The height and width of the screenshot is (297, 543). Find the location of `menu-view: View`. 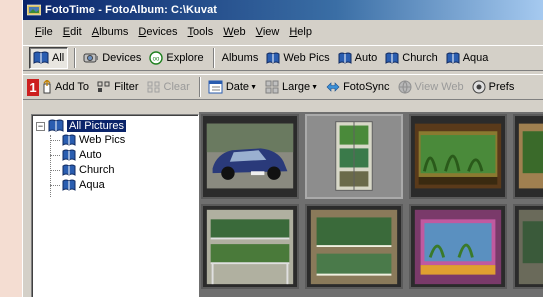

menu-view: View is located at coordinates (268, 32).